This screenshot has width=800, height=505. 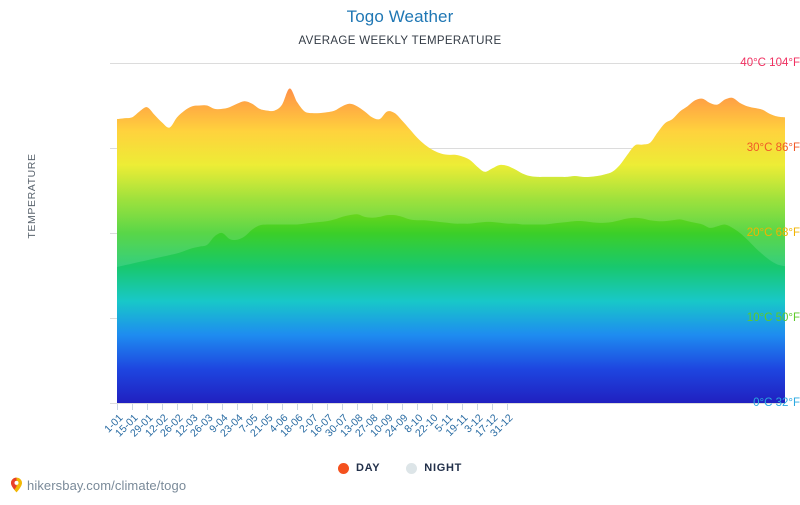 What do you see at coordinates (443, 468) in the screenshot?
I see `legend-label: NIGHT` at bounding box center [443, 468].